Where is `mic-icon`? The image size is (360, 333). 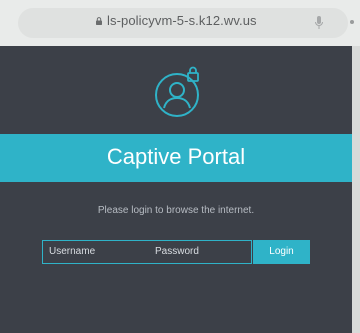 mic-icon is located at coordinates (319, 23).